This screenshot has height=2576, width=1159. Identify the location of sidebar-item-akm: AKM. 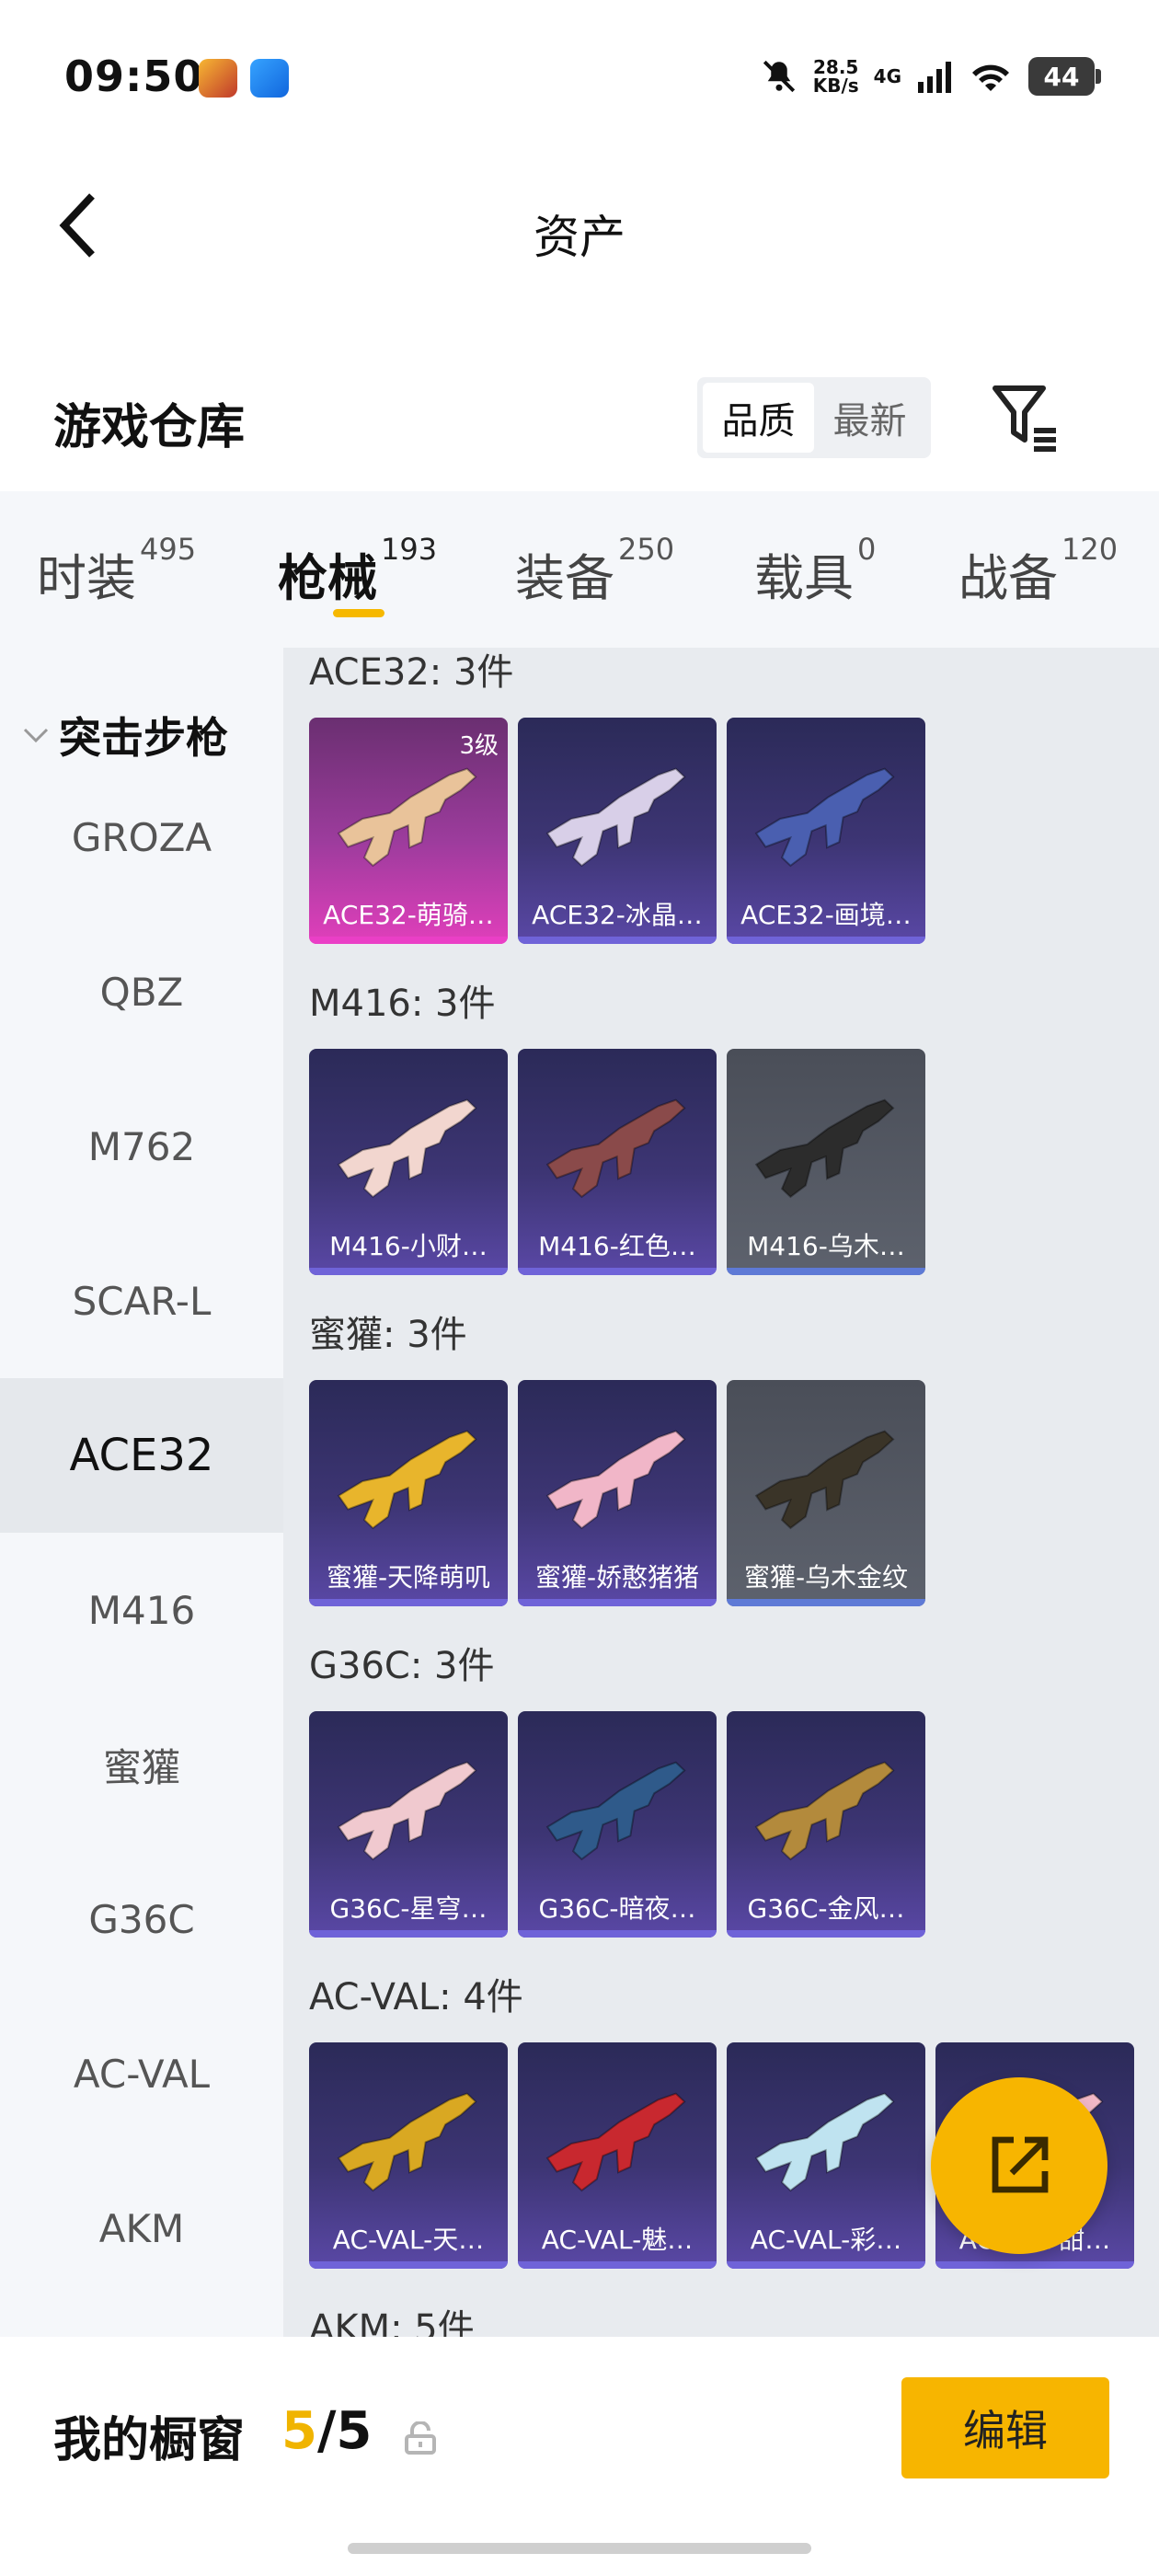
(141, 2228).